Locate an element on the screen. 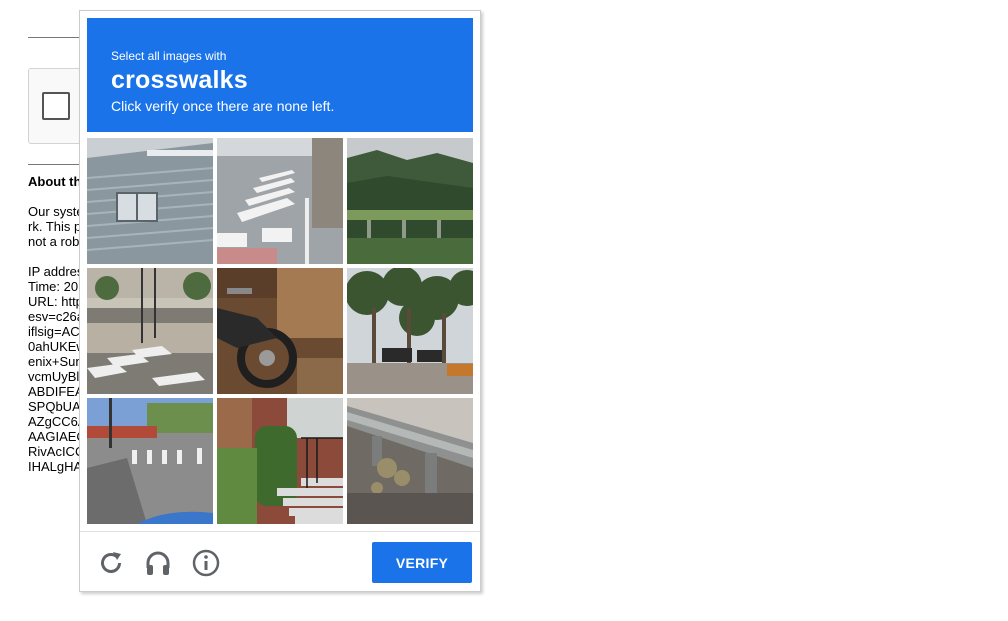  tile-trees-parking is located at coordinates (410, 331).